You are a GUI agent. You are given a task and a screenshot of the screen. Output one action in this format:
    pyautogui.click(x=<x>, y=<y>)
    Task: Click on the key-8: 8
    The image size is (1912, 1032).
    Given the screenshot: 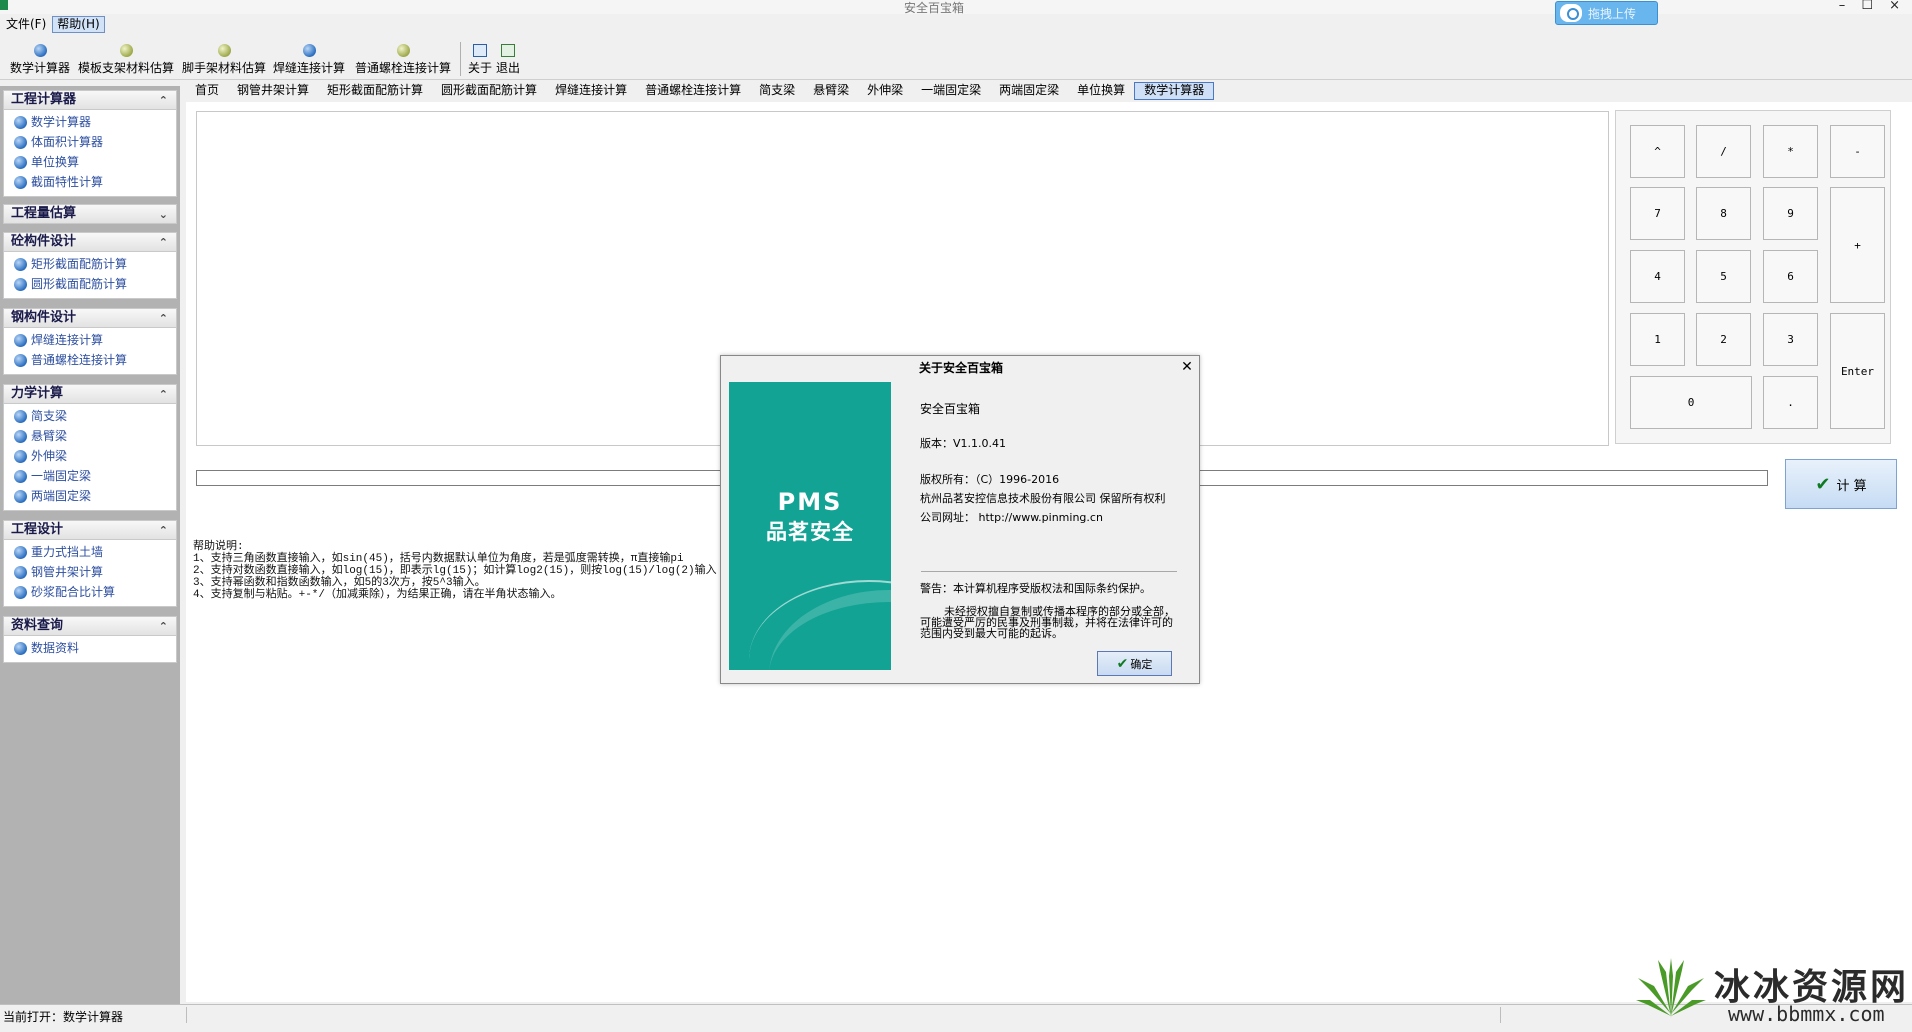 What is the action you would take?
    pyautogui.click(x=1723, y=213)
    